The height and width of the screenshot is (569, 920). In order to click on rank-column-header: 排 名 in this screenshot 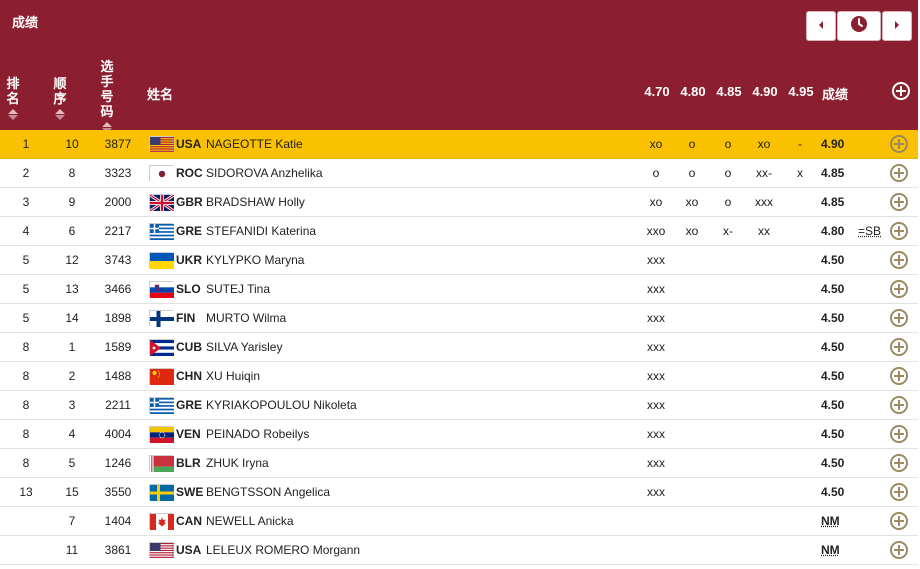, I will do `click(13, 98)`.